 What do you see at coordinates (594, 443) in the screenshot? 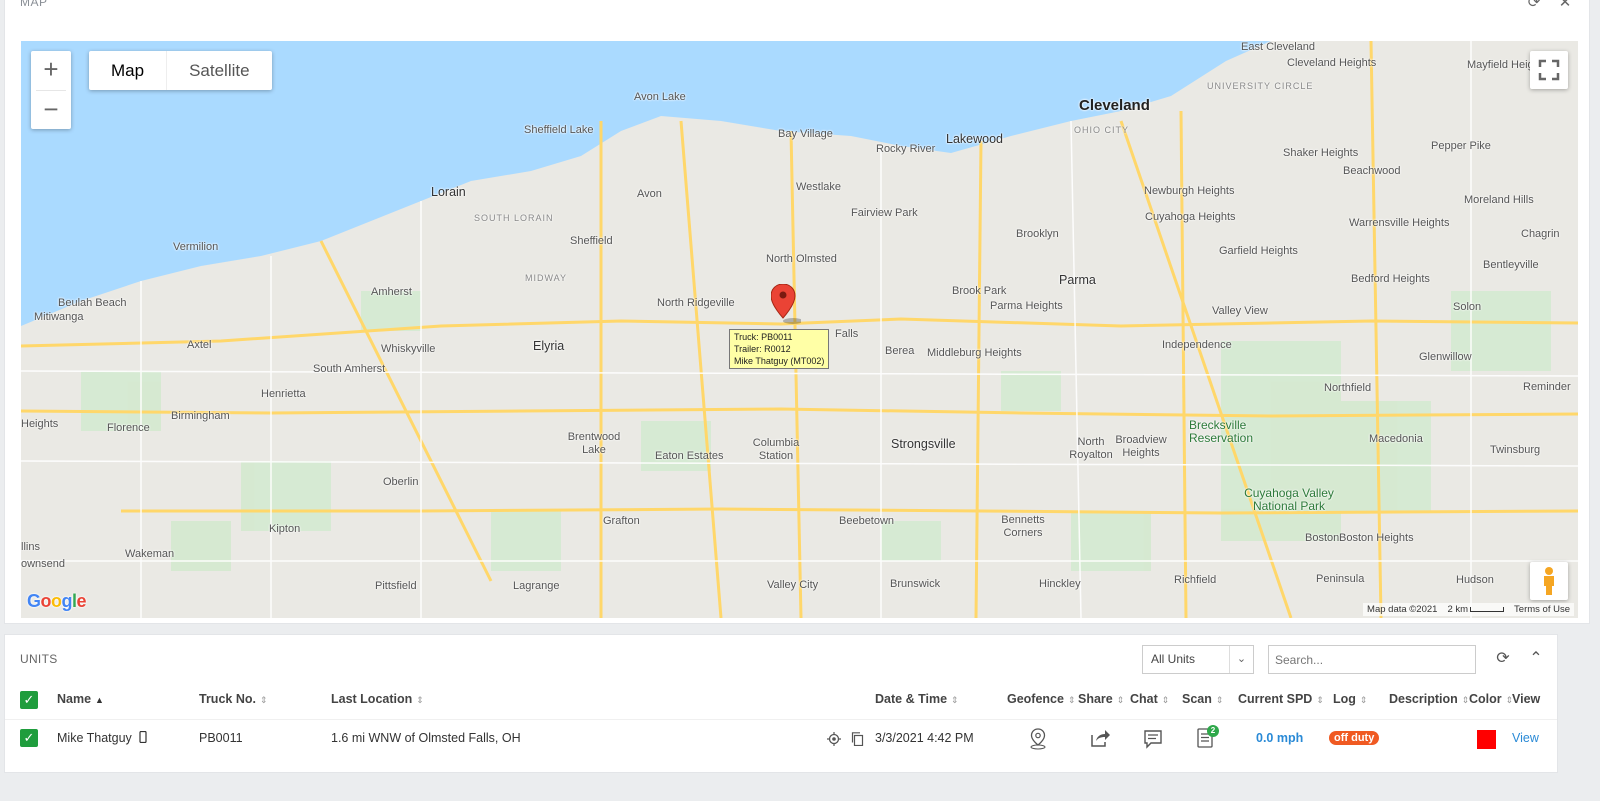
I see `map-label: Brentwood Lake` at bounding box center [594, 443].